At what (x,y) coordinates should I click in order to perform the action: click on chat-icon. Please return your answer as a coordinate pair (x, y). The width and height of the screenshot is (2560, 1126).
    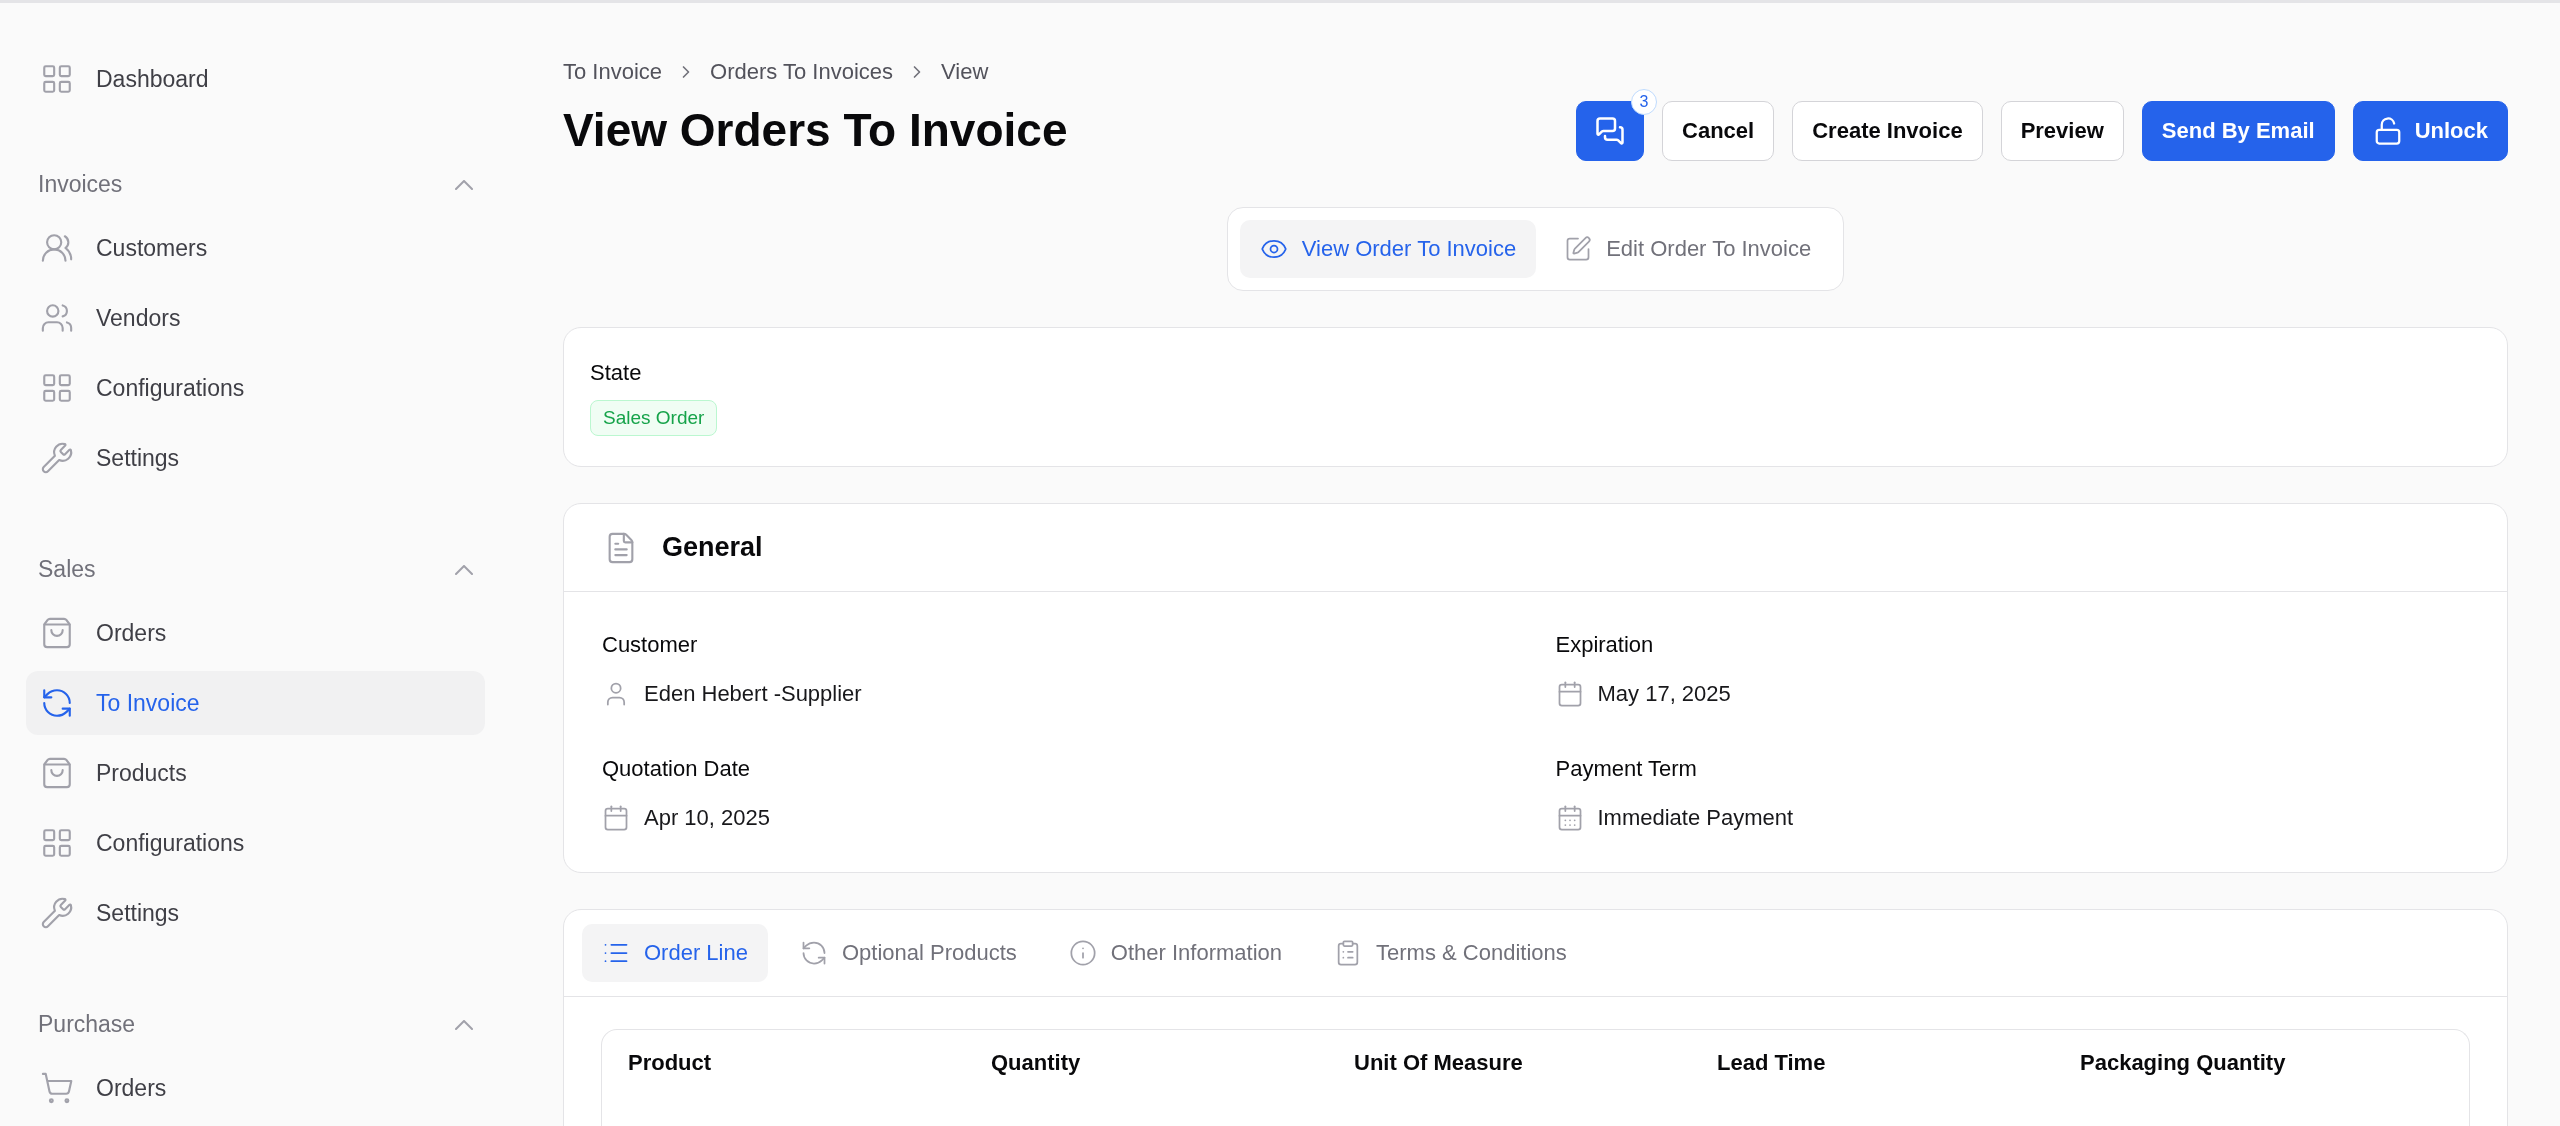
    Looking at the image, I should click on (1610, 131).